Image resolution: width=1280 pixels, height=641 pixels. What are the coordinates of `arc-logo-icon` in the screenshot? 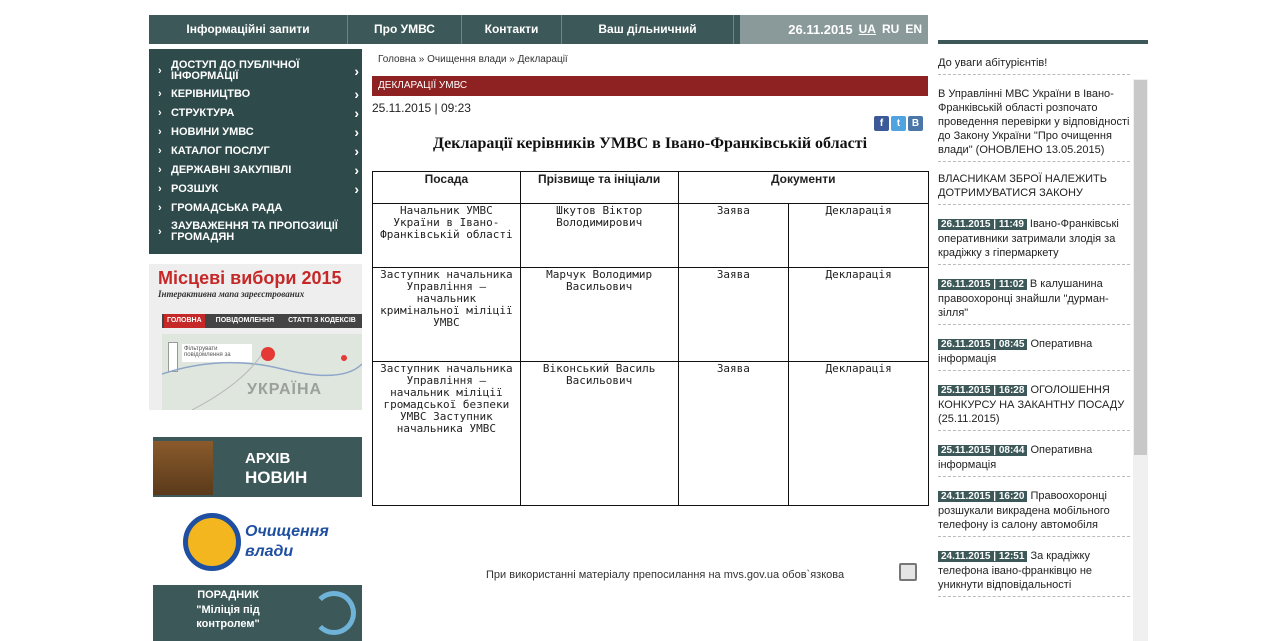 It's located at (334, 613).